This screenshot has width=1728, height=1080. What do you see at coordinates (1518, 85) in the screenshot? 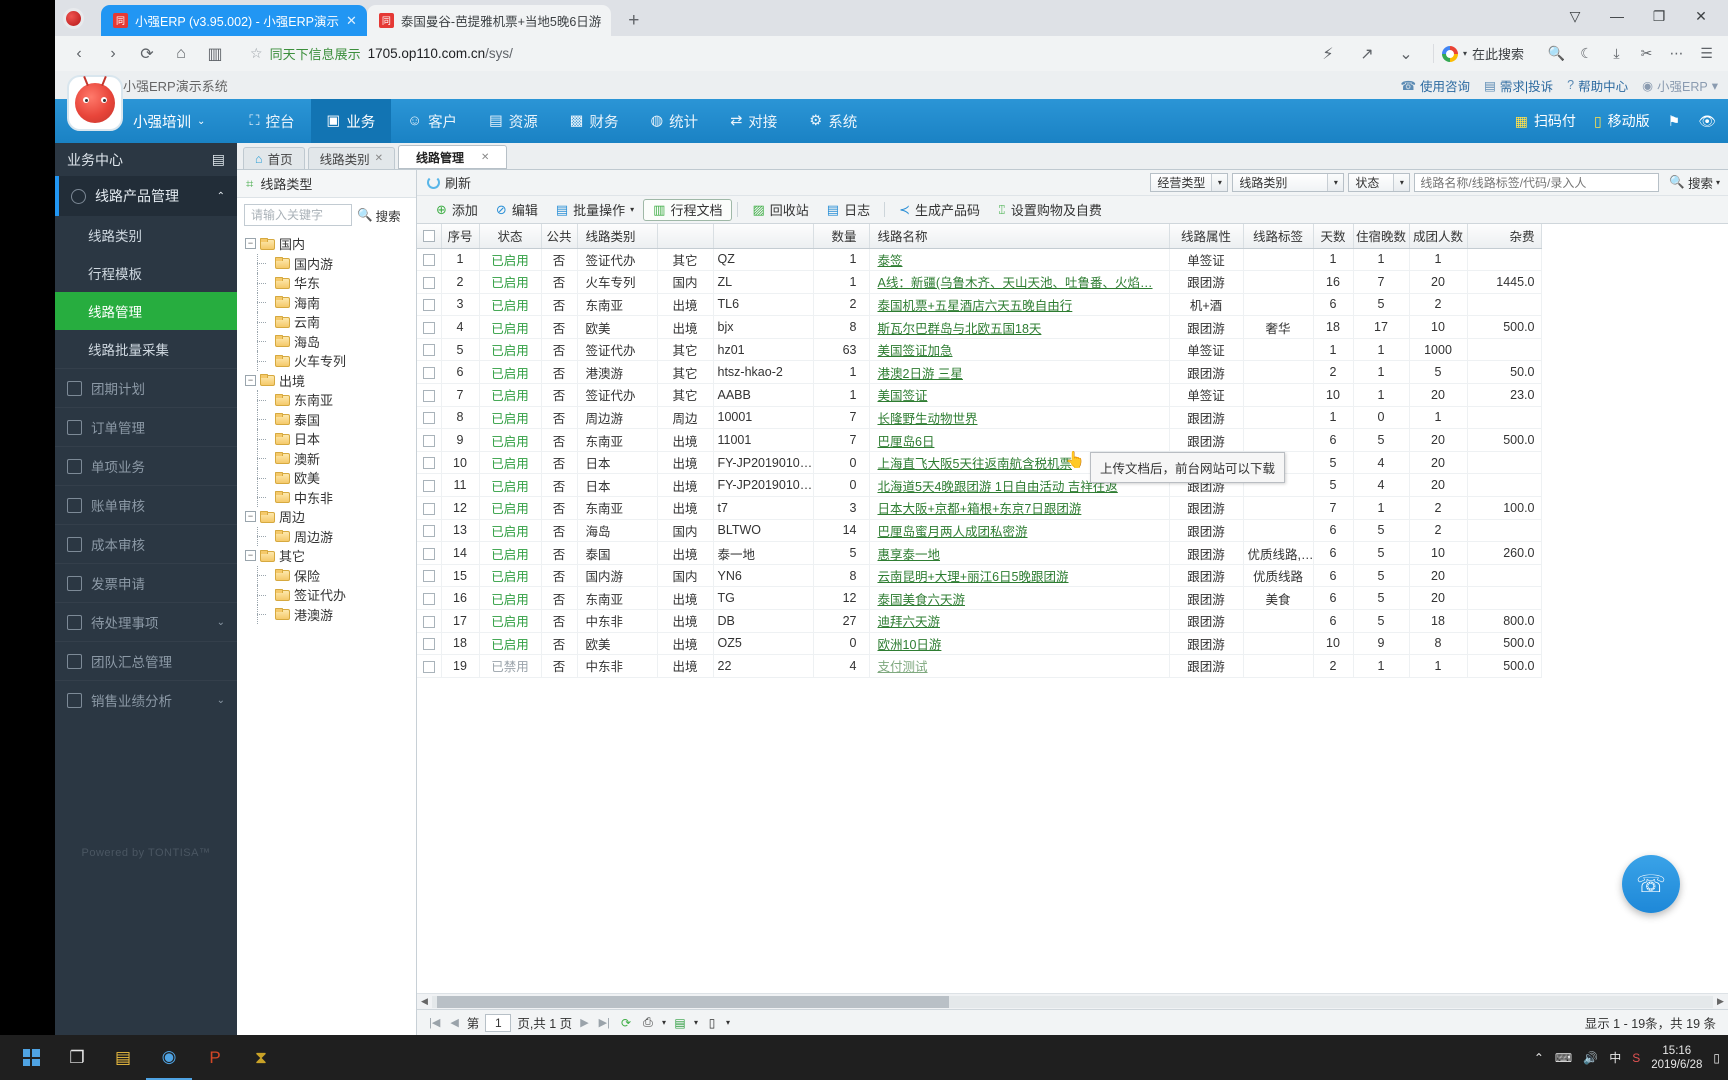
I see `help-link-feedback: ▤ 需求|投诉` at bounding box center [1518, 85].